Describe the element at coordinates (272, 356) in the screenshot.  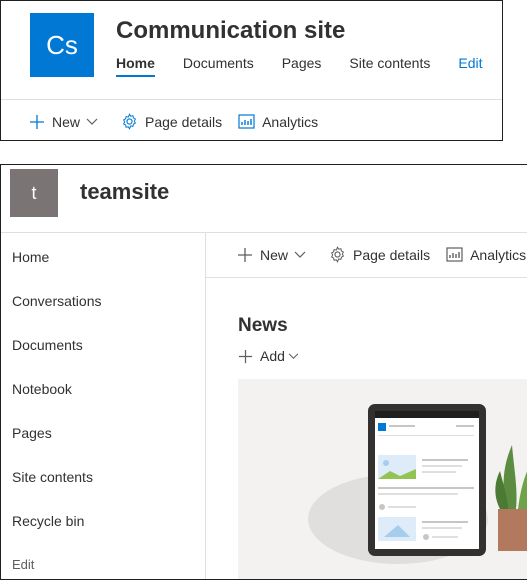
I see `news-add-label: Add` at that location.